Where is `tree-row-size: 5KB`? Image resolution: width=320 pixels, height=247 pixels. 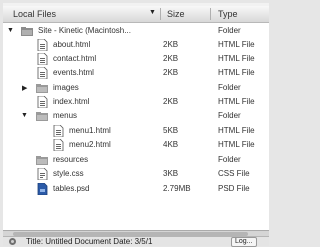
tree-row-size: 5KB is located at coordinates (171, 130).